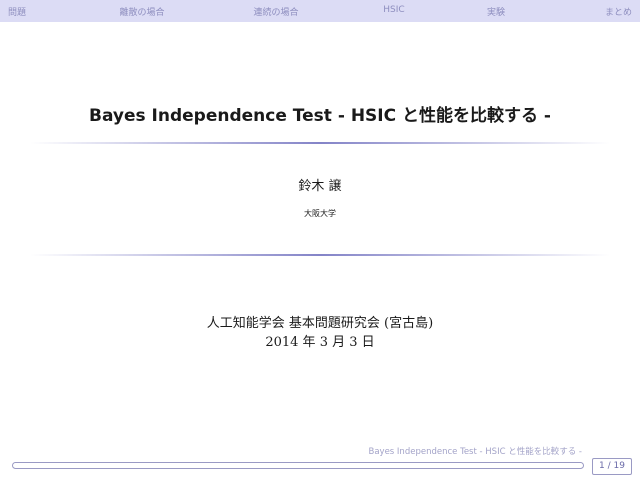 The width and height of the screenshot is (640, 480). What do you see at coordinates (320, 11) in the screenshot?
I see `navigation-bar: 問題 離散の場合 連続の場合 HSIC 実験 まとめ` at bounding box center [320, 11].